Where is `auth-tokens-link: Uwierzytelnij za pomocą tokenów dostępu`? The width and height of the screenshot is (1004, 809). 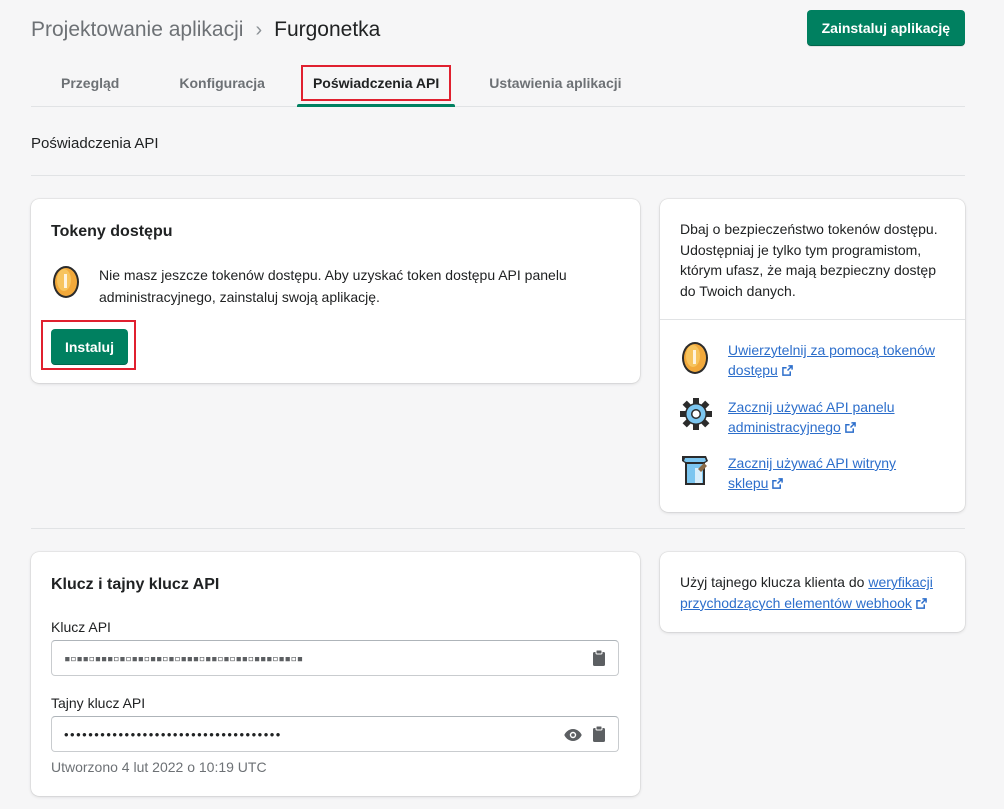
auth-tokens-link: Uwierzytelnij za pomocą tokenów dostępu is located at coordinates (831, 360).